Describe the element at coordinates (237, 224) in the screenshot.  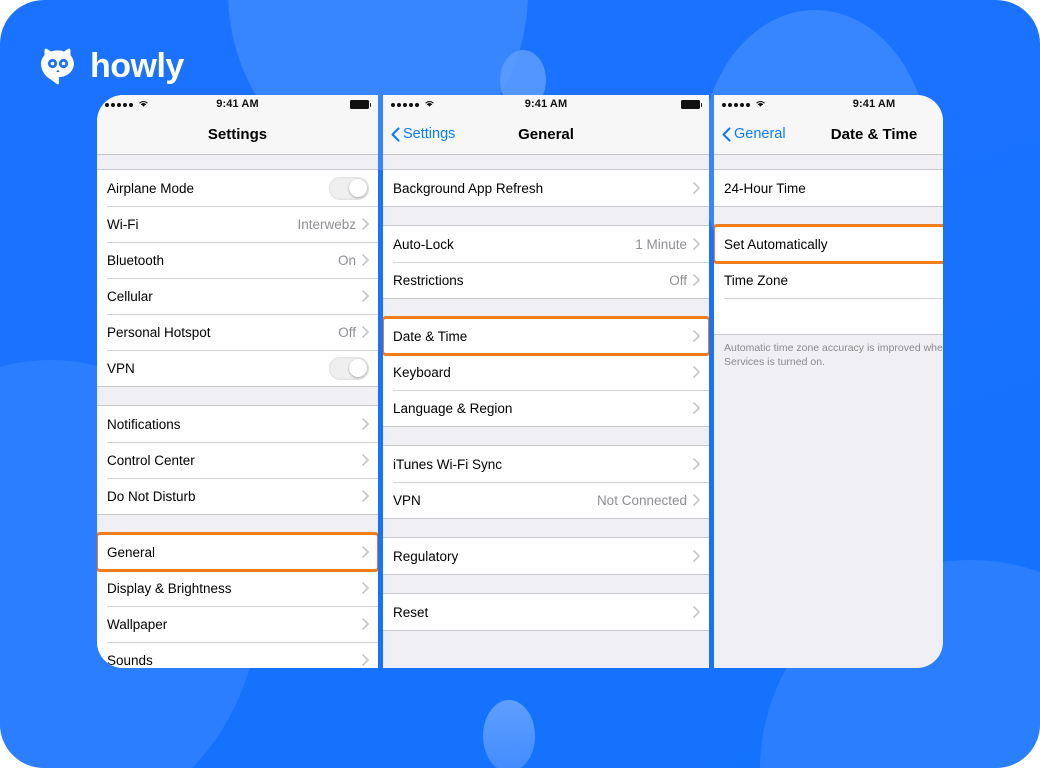
I see `list-row: Wi-Fi Interwebz` at that location.